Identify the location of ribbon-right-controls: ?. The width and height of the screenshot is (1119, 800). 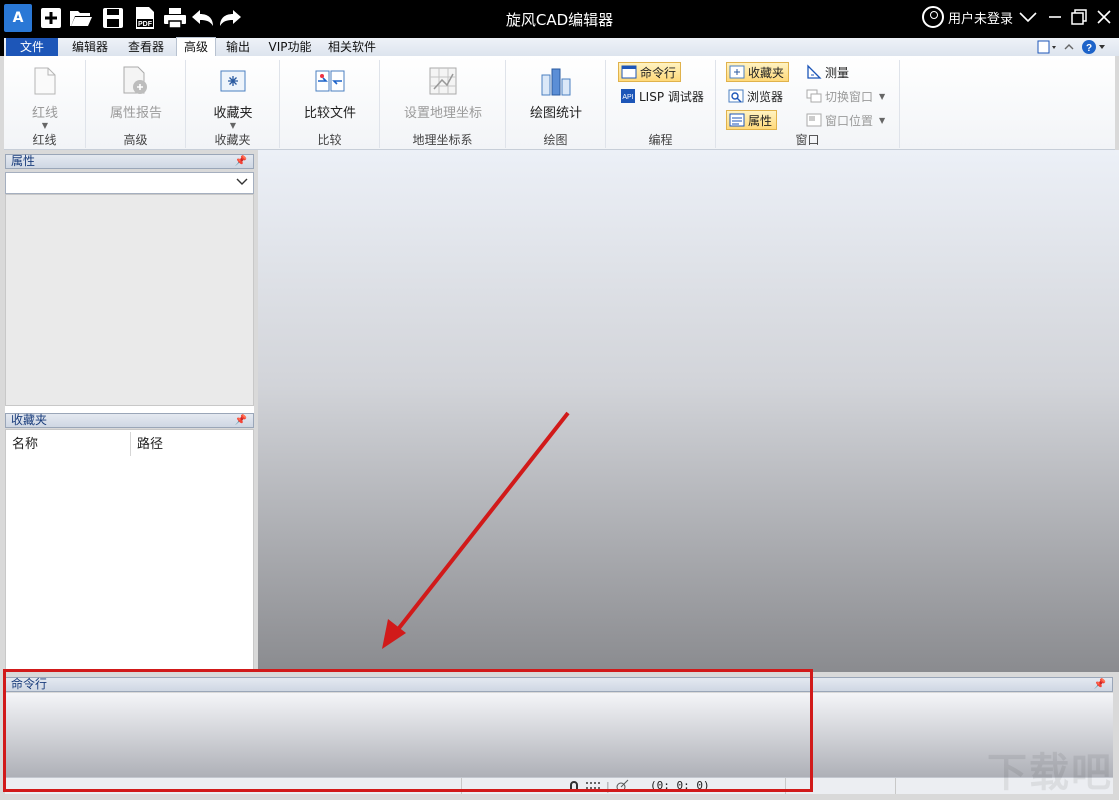
(1072, 47).